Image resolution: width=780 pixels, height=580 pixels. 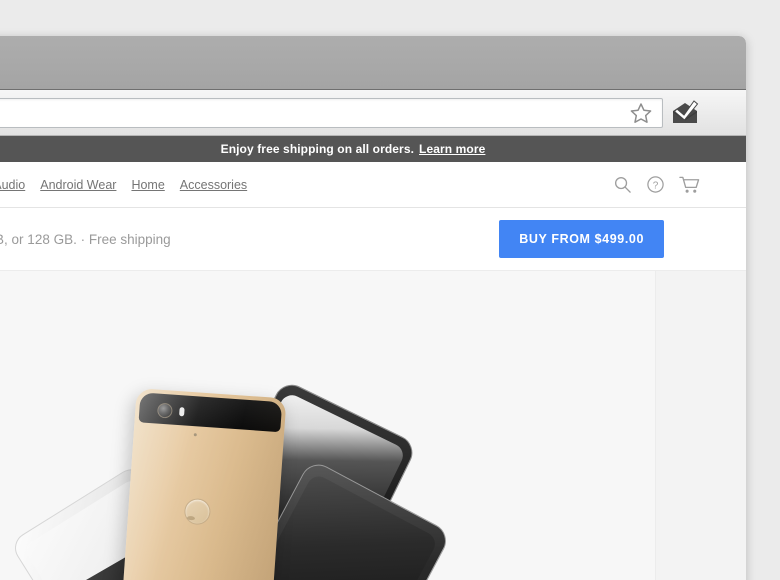 What do you see at coordinates (147, 185) in the screenshot?
I see `nav-link-home: Home` at bounding box center [147, 185].